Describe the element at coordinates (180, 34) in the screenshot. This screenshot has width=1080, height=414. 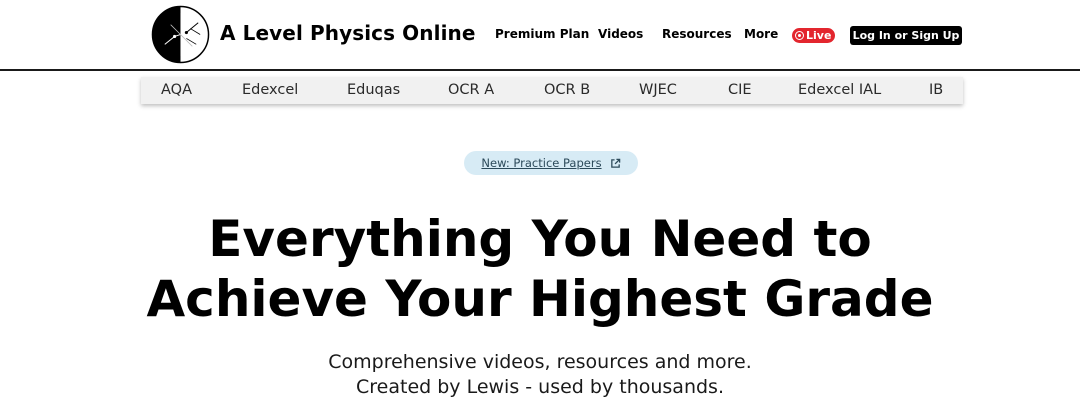
I see `physics-logo-icon` at that location.